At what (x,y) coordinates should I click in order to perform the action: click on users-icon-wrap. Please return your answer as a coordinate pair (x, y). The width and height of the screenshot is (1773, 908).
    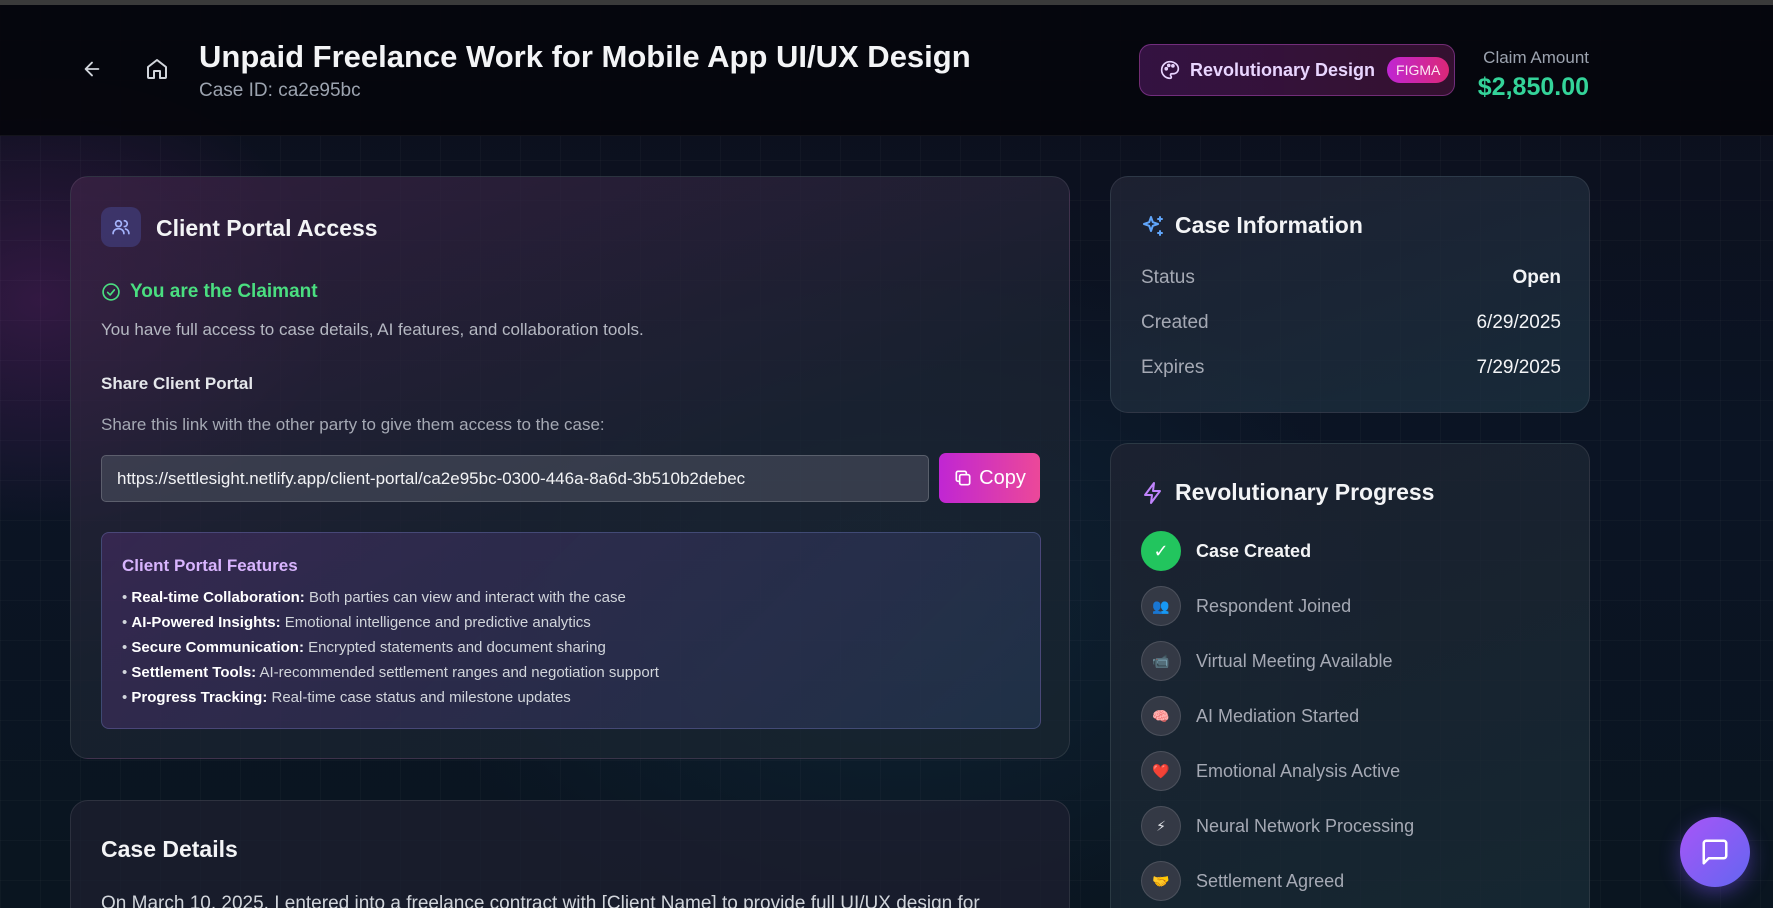
    Looking at the image, I should click on (121, 227).